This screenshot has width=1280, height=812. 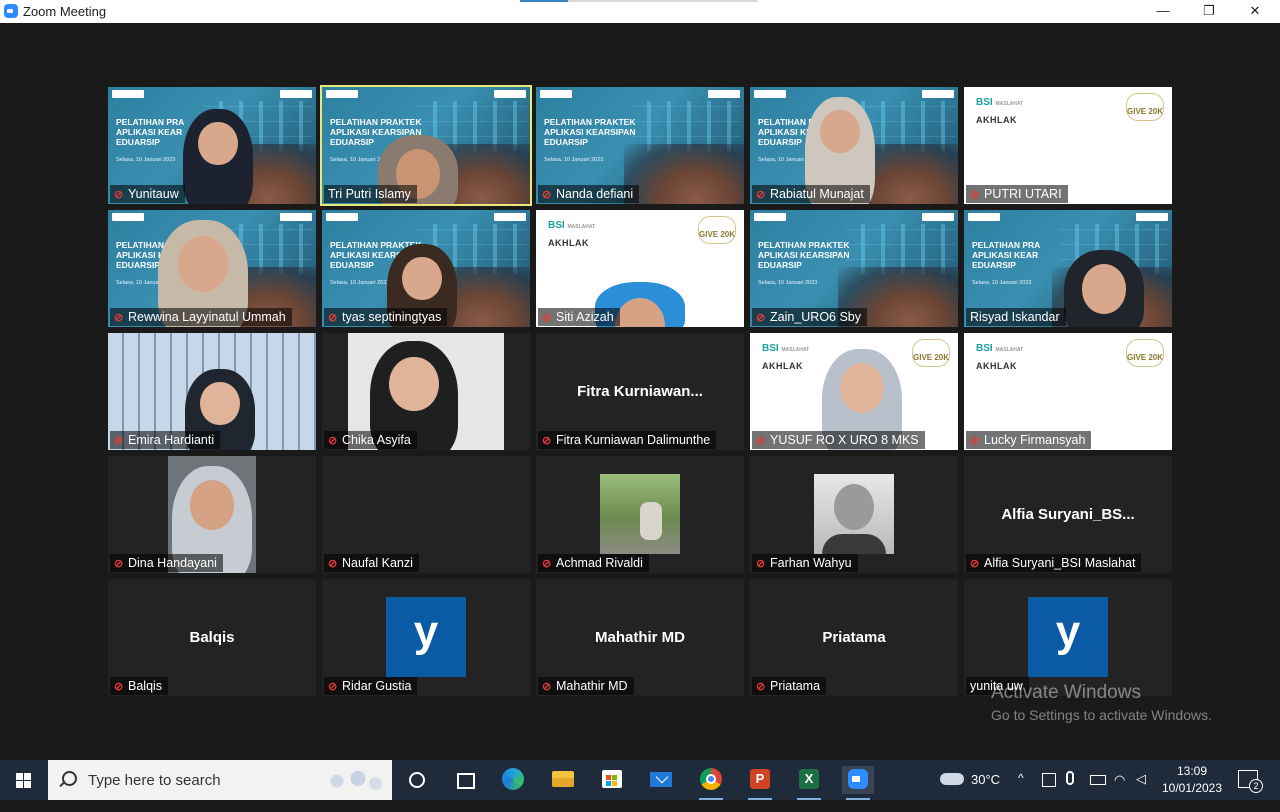 I want to click on cortana-icon, so click(x=417, y=780).